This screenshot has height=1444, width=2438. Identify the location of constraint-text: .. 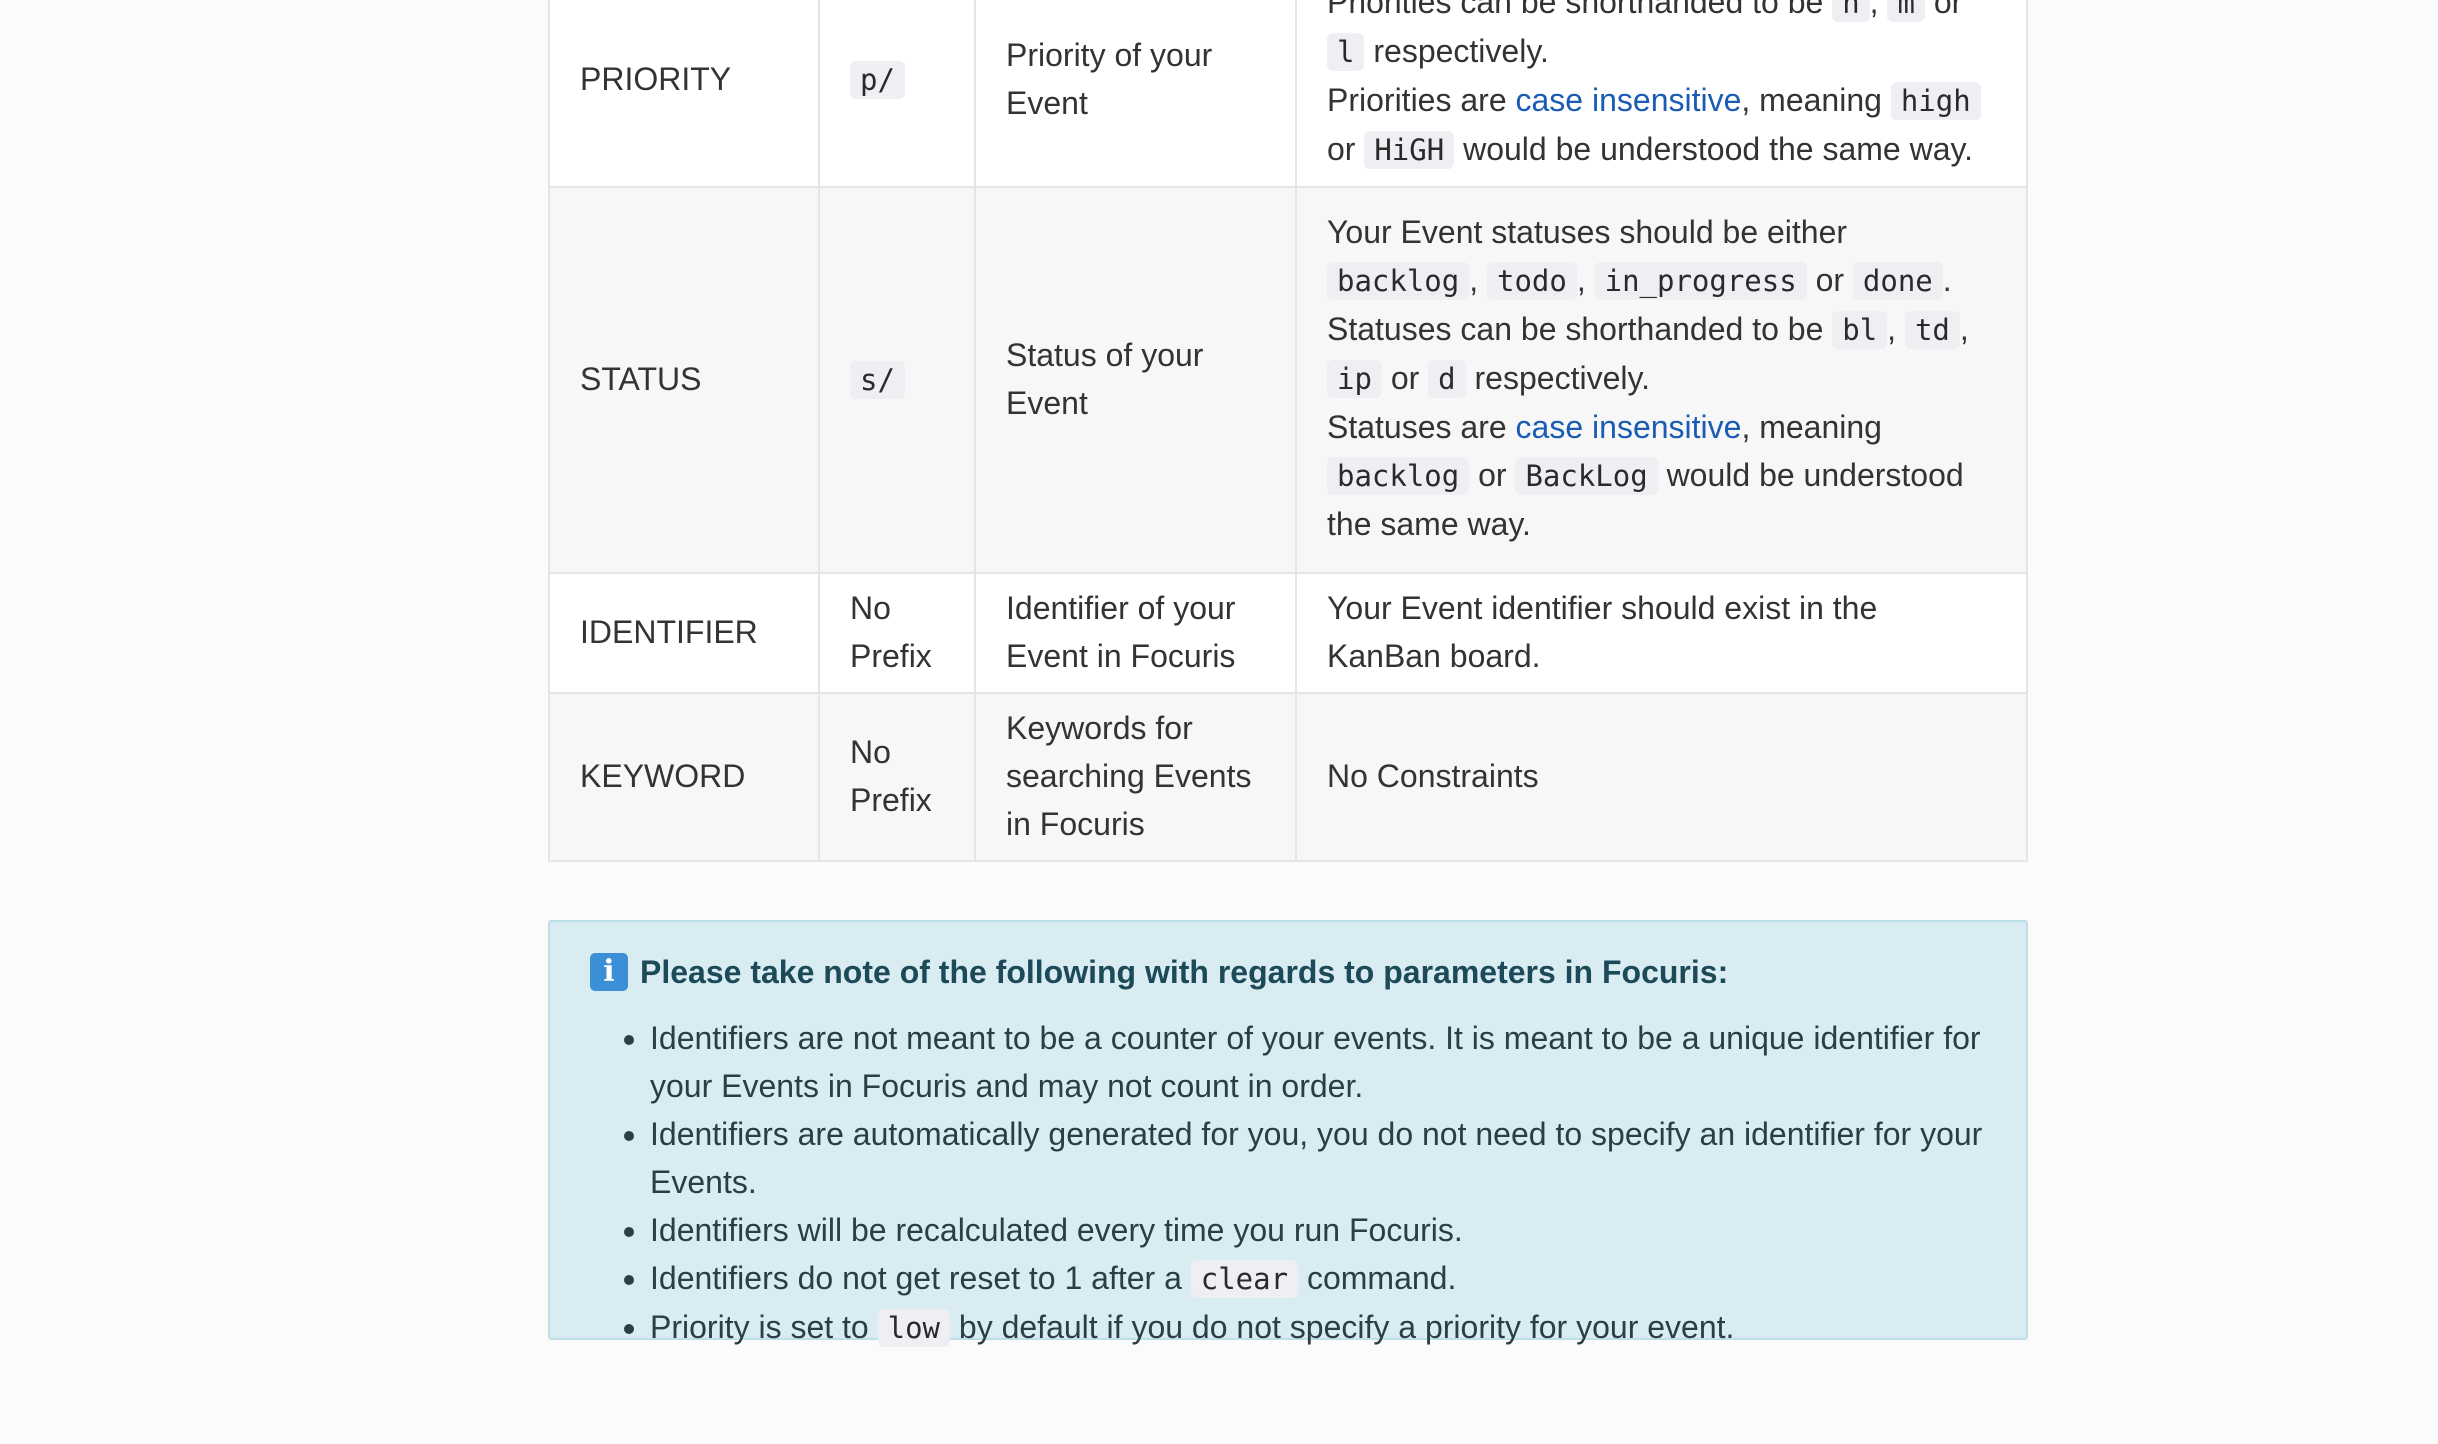
(1947, 280).